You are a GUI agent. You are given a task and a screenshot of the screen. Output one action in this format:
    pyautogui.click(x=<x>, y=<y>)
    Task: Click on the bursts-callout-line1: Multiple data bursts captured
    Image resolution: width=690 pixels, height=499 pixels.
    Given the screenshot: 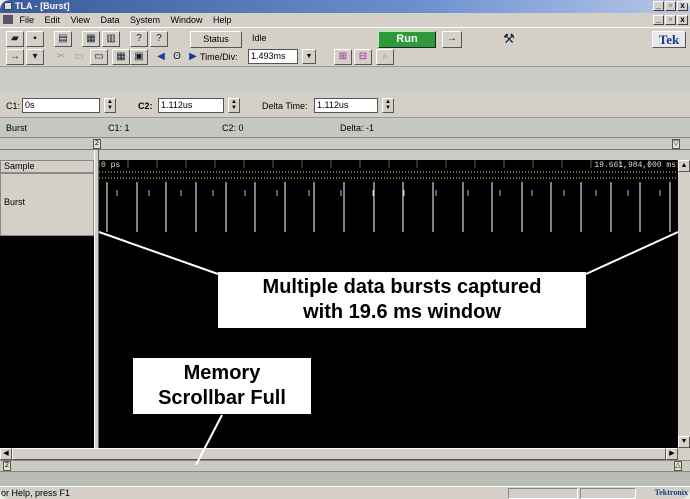 What is the action you would take?
    pyautogui.click(x=402, y=287)
    